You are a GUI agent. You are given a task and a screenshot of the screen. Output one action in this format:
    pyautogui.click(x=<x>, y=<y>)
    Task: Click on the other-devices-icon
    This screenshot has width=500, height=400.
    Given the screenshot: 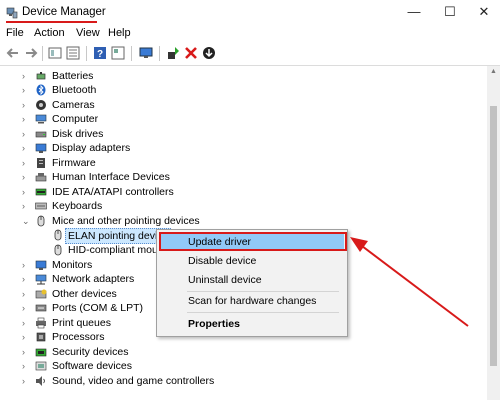 What is the action you would take?
    pyautogui.click(x=41, y=294)
    